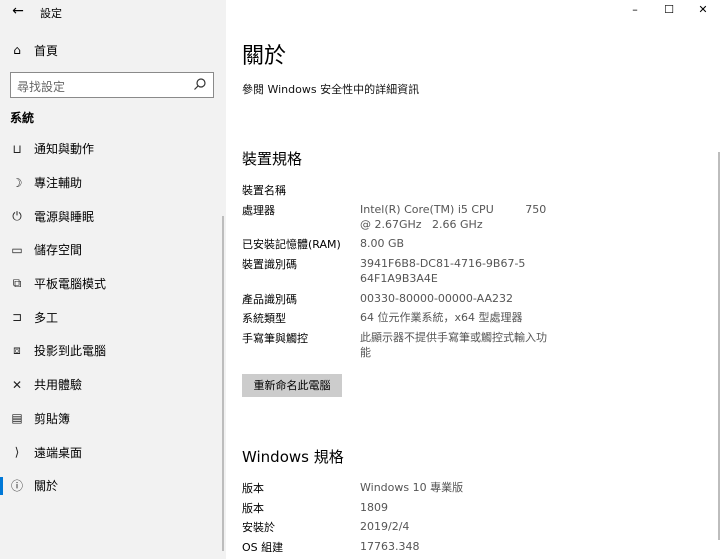 The height and width of the screenshot is (559, 720). I want to click on sidebar-item-label: 關於, so click(46, 486).